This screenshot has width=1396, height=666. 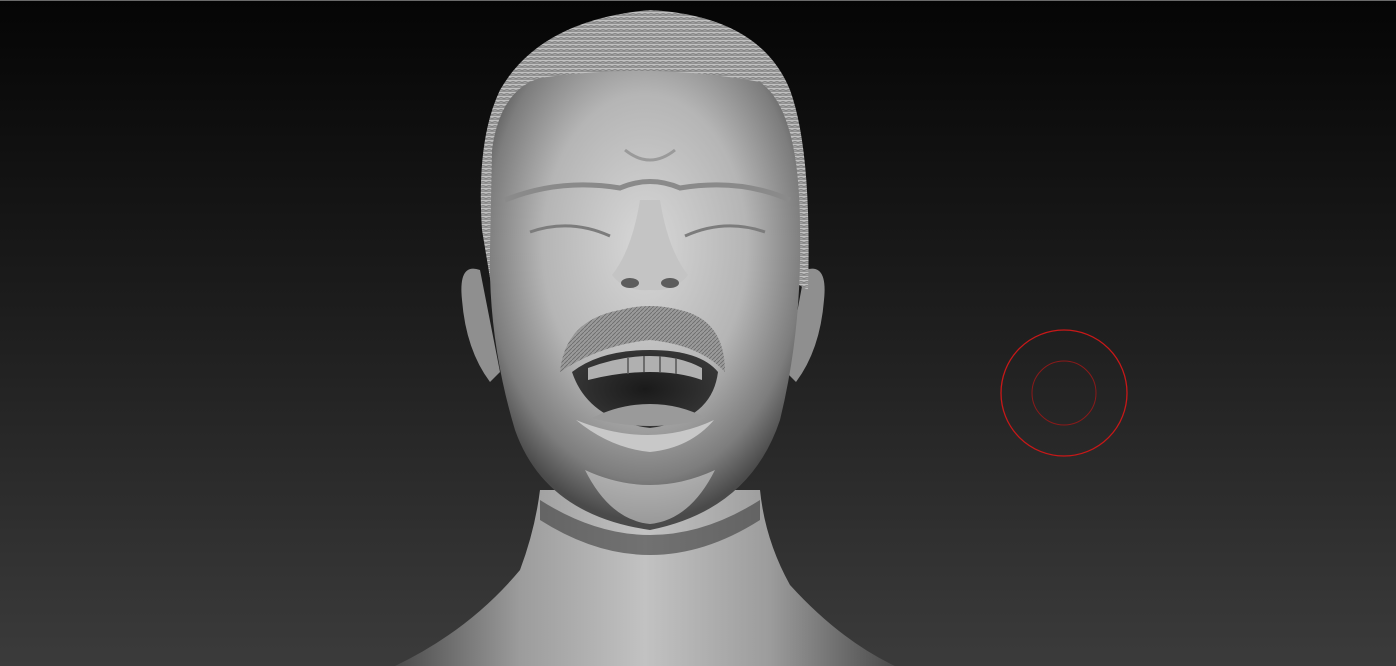 I want to click on model-nostril-left, so click(x=630, y=283).